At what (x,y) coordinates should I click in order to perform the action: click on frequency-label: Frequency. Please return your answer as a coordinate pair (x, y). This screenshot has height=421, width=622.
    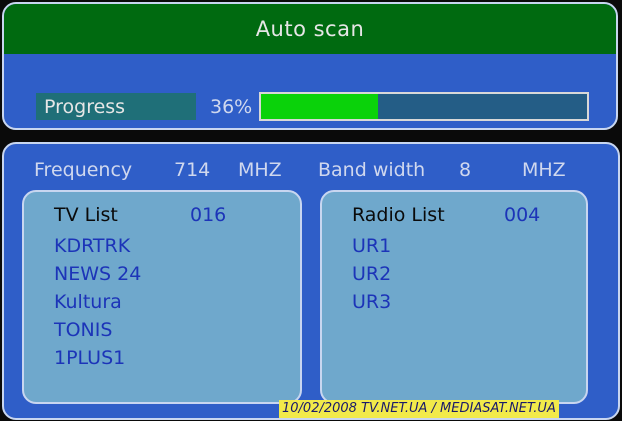
    Looking at the image, I should click on (83, 170).